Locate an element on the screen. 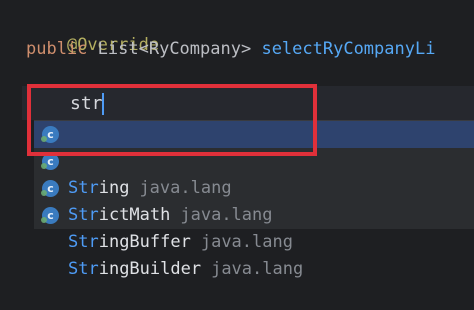 Image resolution: width=474 pixels, height=310 pixels. editor-gutter is located at coordinates (11, 114).